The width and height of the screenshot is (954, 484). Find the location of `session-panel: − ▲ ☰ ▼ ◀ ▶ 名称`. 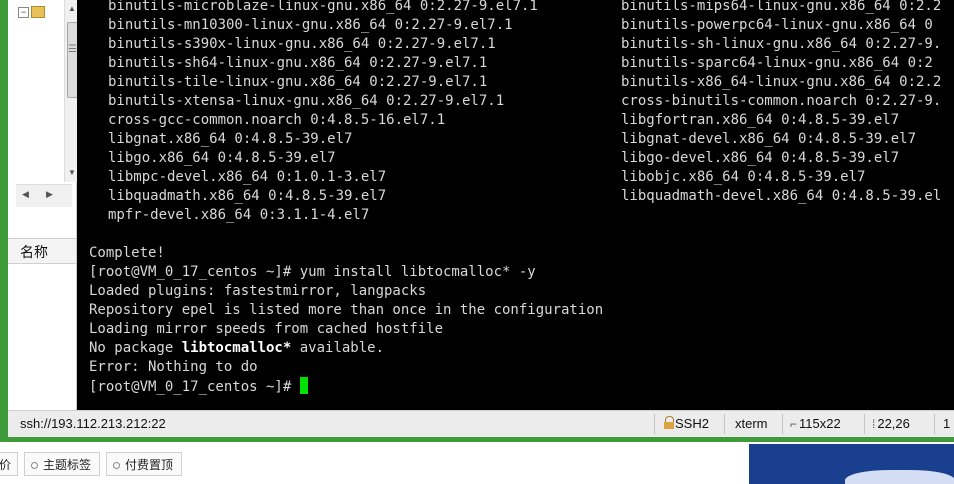

session-panel: − ▲ ☰ ▼ ◀ ▶ 名称 is located at coordinates (44, 205).